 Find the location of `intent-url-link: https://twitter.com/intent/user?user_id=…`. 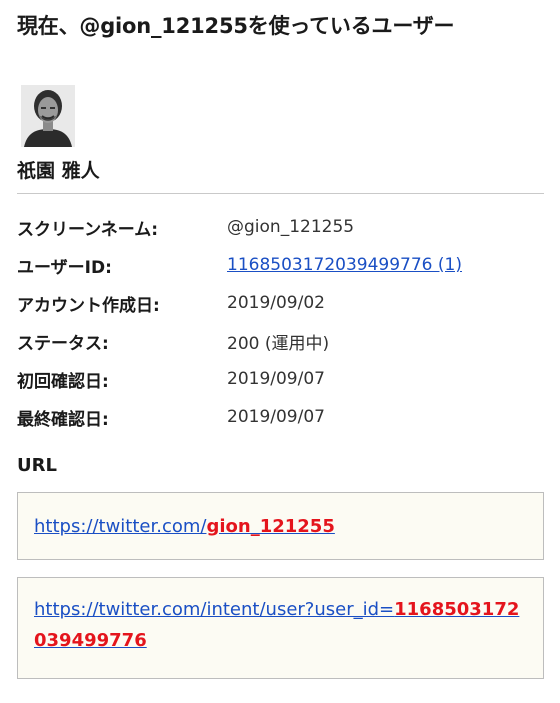

intent-url-link: https://twitter.com/intent/user?user_id=… is located at coordinates (276, 625).